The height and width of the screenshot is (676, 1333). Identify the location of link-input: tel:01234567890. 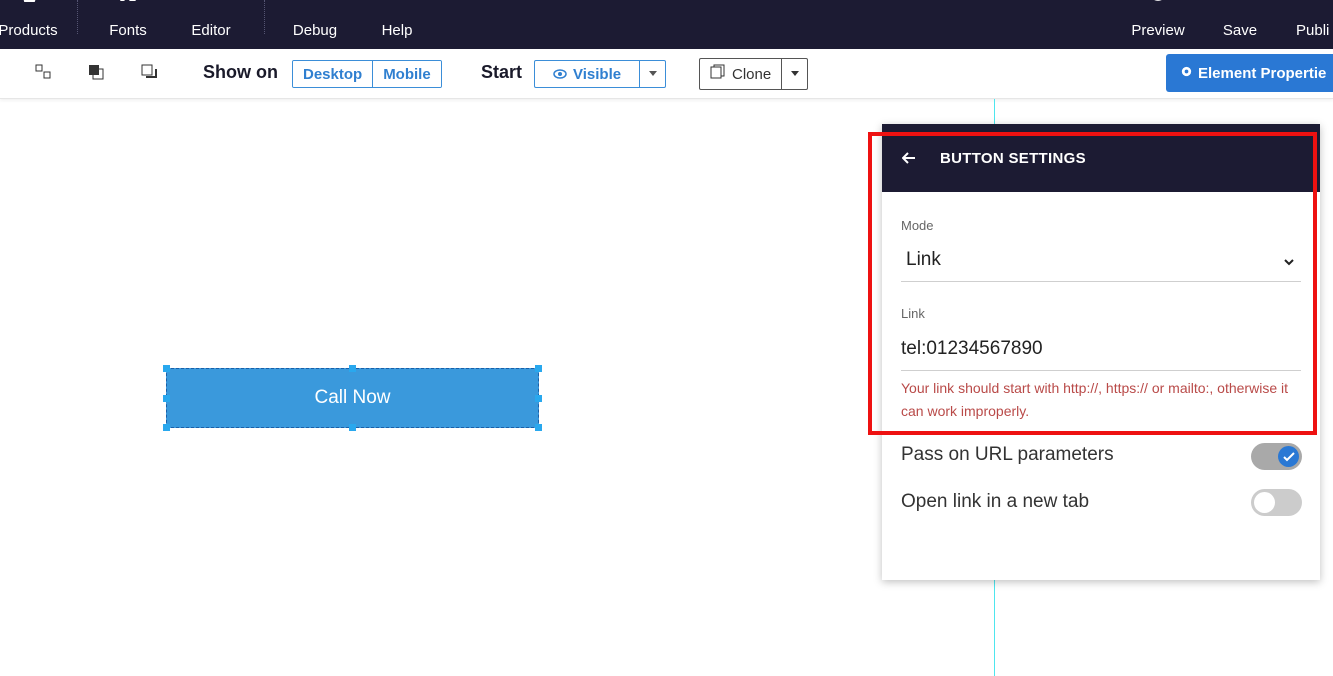
(972, 349).